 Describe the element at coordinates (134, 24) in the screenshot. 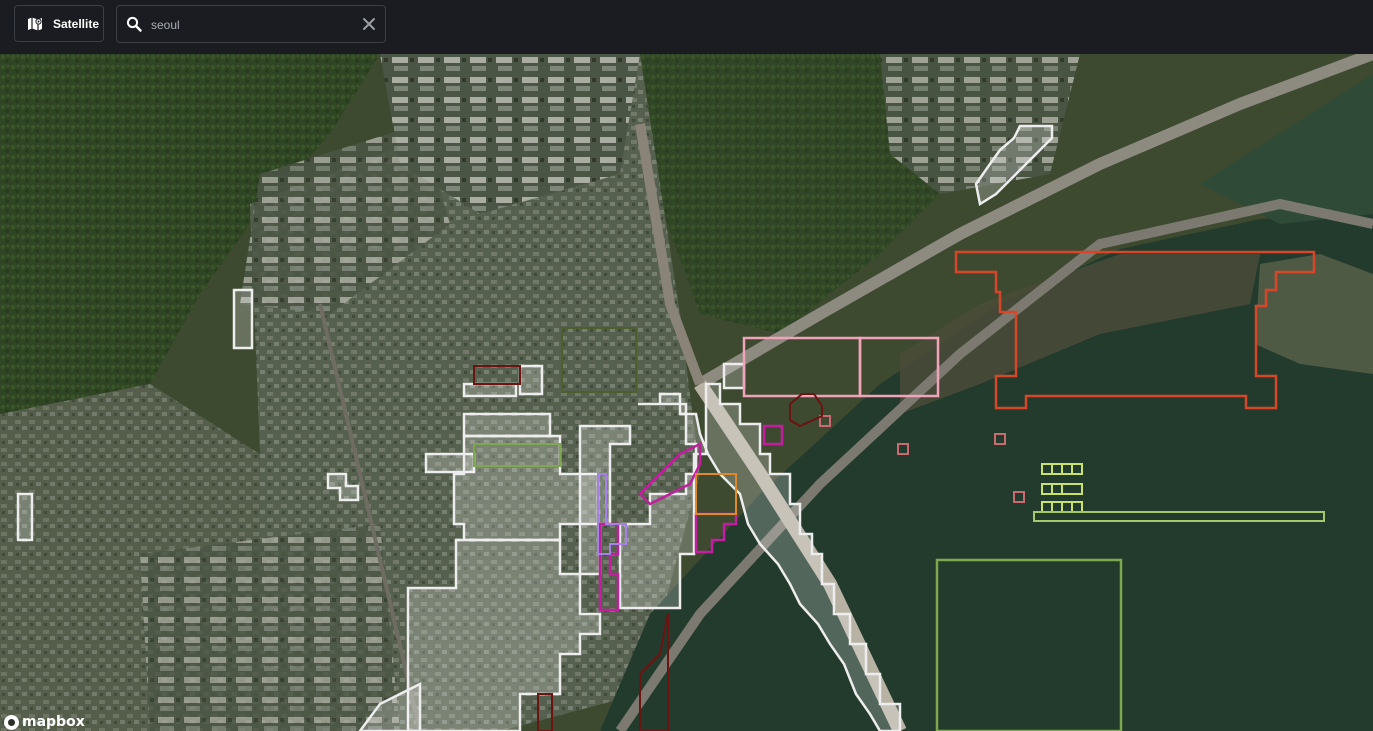

I see `search-icon` at that location.